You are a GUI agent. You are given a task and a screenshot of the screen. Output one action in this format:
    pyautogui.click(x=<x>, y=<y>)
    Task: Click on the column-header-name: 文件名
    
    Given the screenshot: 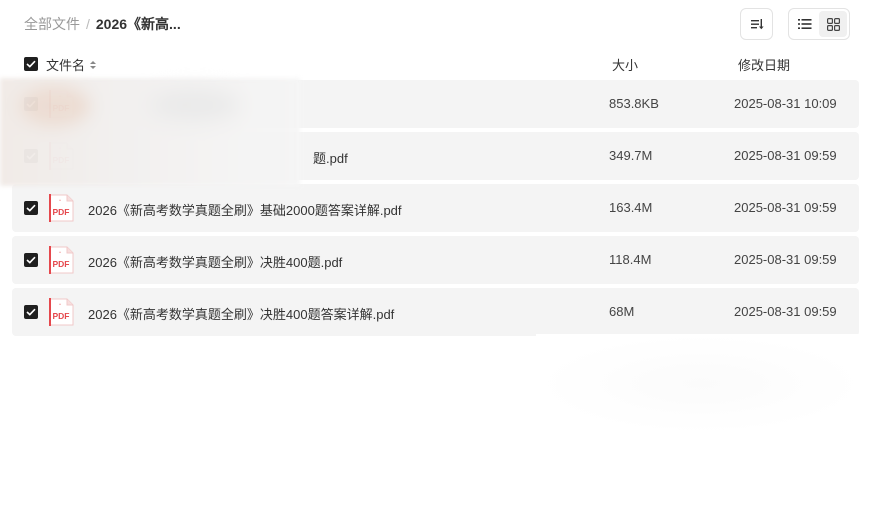 What is the action you would take?
    pyautogui.click(x=71, y=64)
    